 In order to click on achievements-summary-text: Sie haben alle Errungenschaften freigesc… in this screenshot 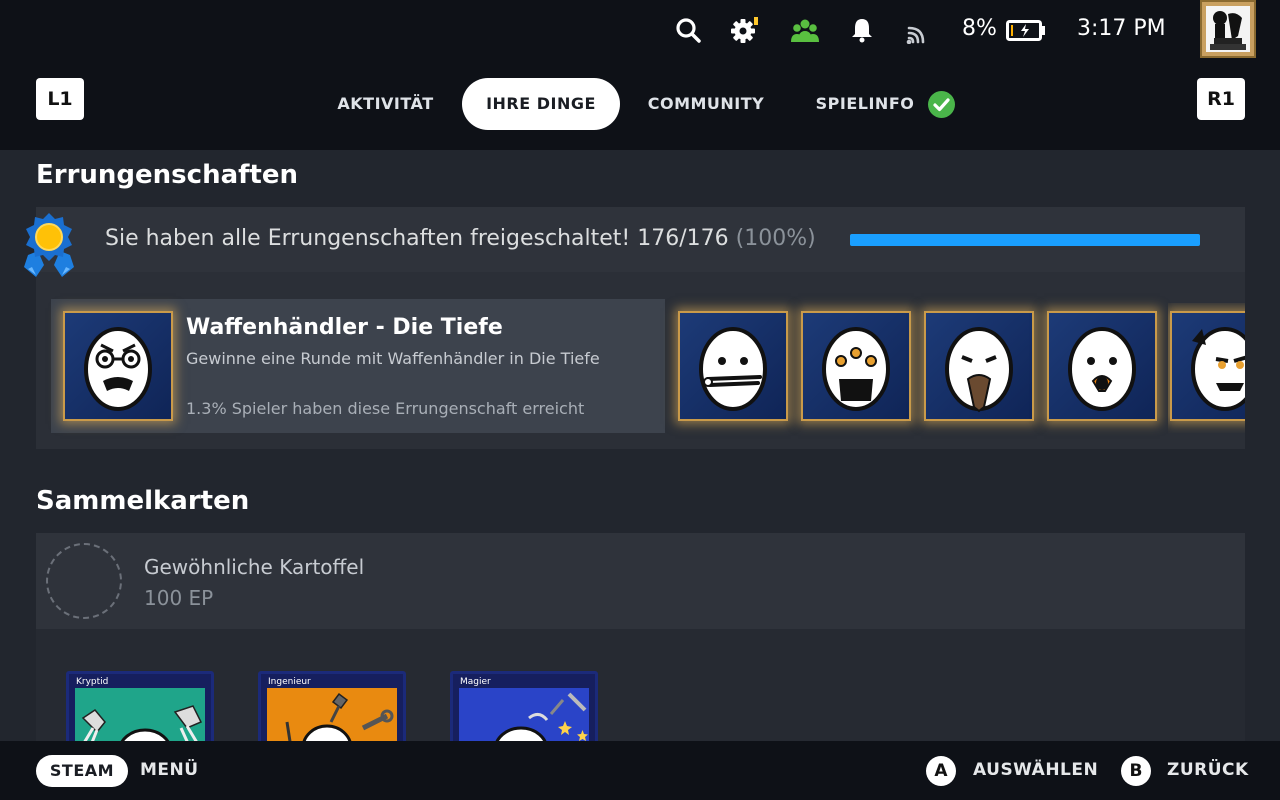, I will do `click(417, 238)`.